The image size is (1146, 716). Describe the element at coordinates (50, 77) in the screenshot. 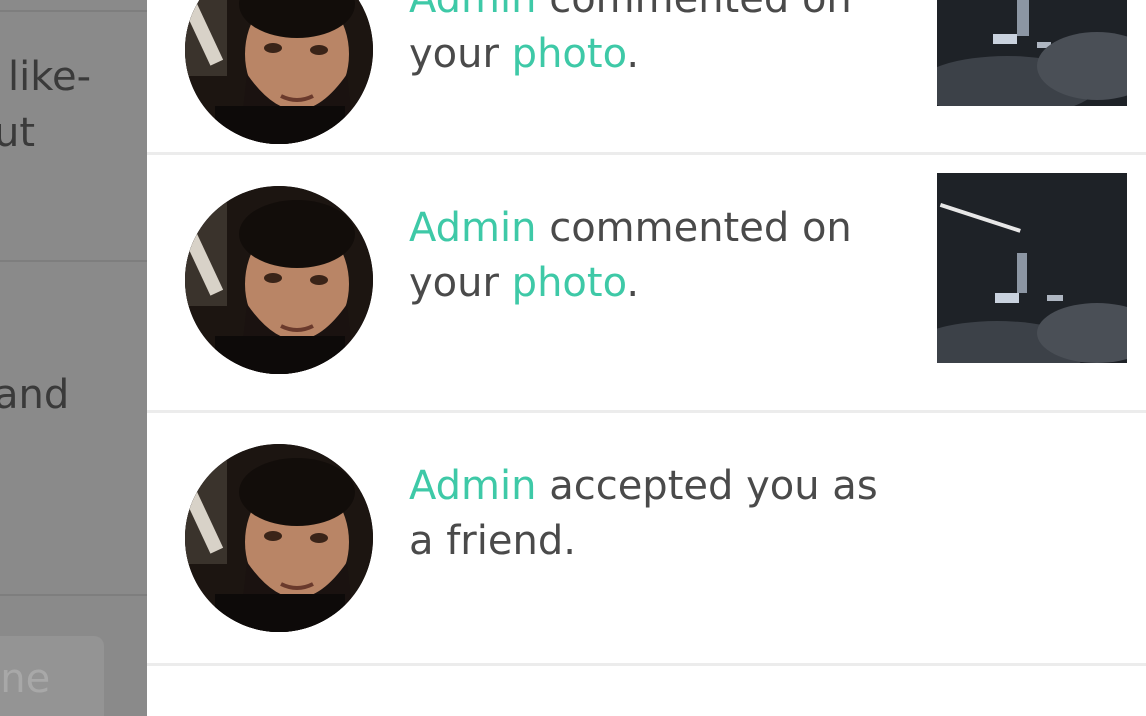

I see `background-text-line: like-` at that location.